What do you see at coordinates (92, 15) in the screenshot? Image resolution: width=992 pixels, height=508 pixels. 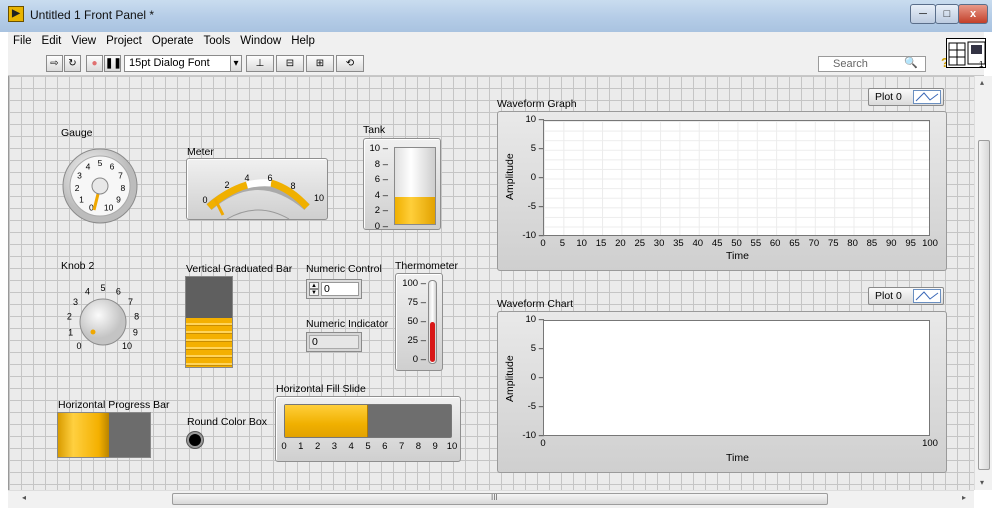 I see `window-title: Untitled 1 Front Panel *` at bounding box center [92, 15].